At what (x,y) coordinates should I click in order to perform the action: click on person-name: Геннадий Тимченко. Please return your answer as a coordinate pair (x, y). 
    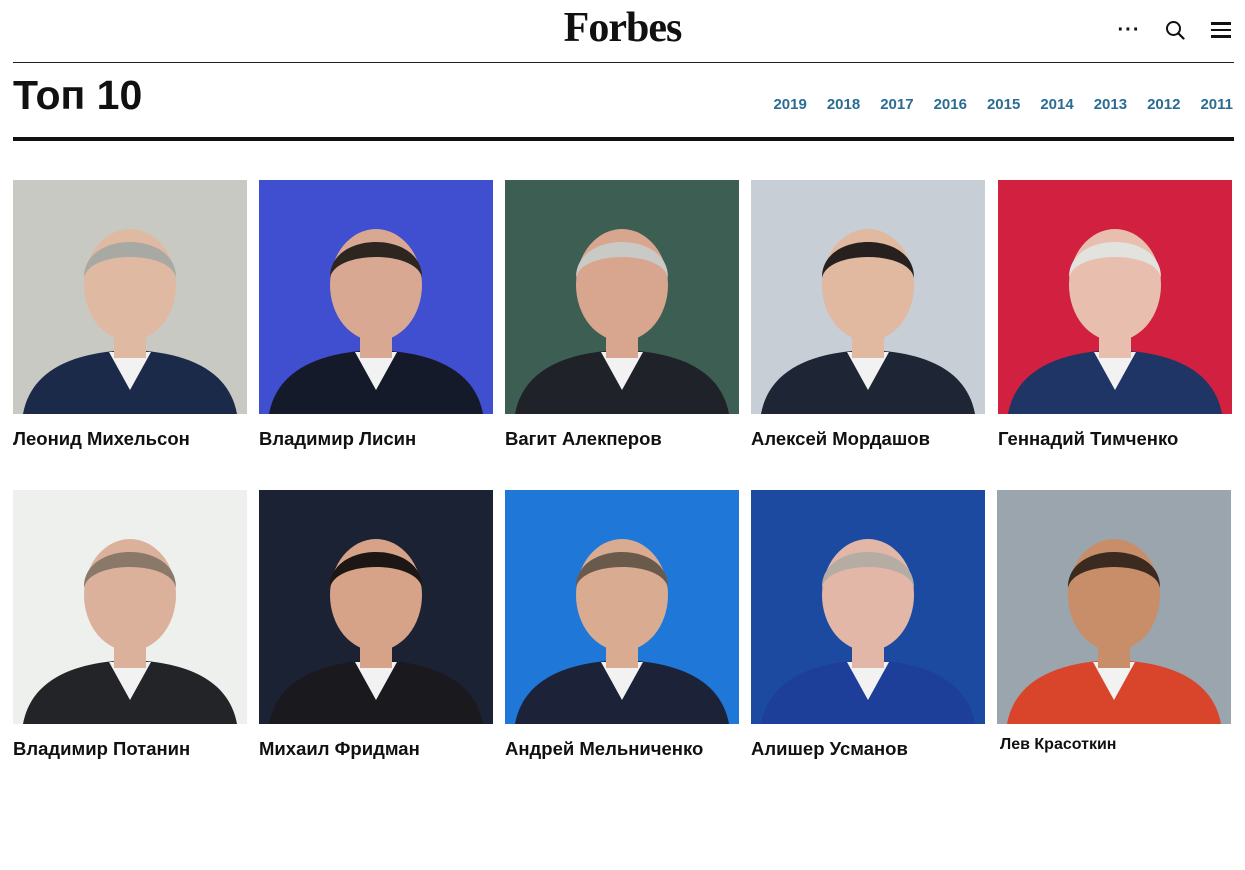
    Looking at the image, I should click on (1088, 438).